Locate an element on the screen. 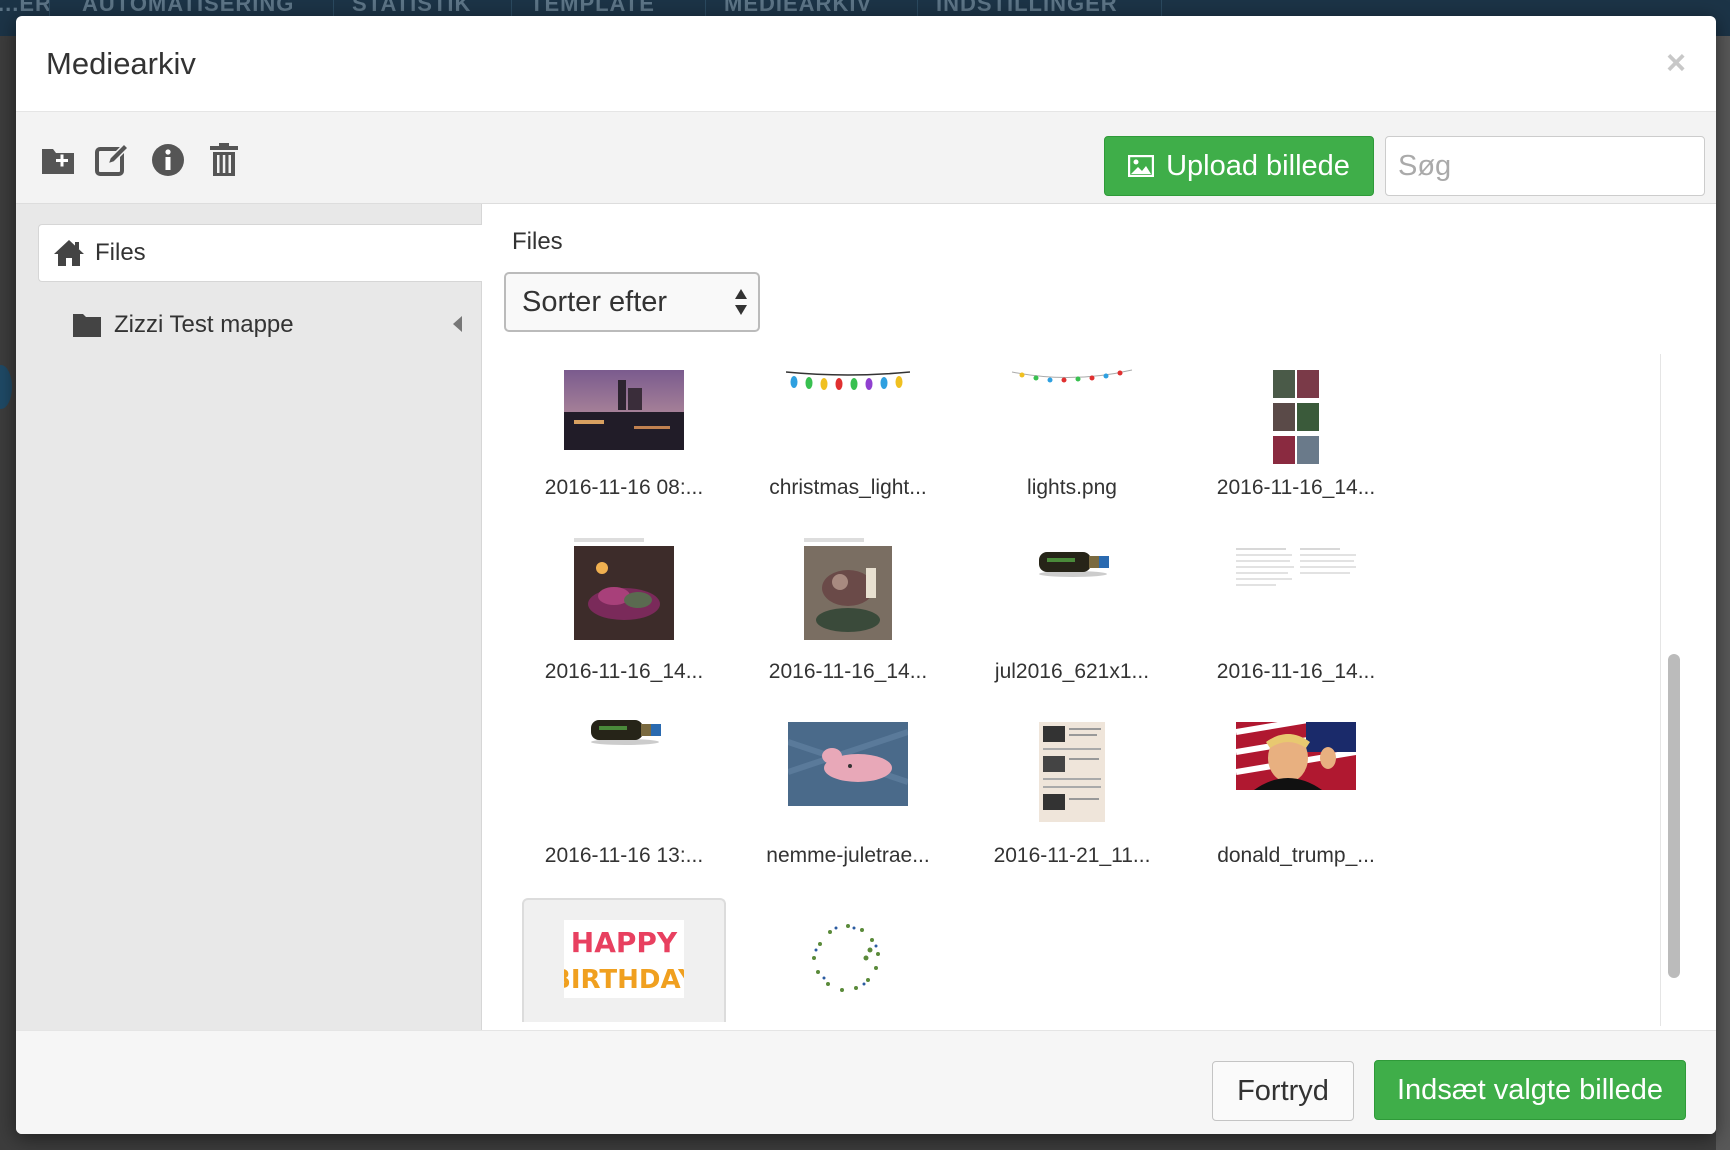 The image size is (1730, 1150). sort-select-label: Sorter efter is located at coordinates (595, 302).